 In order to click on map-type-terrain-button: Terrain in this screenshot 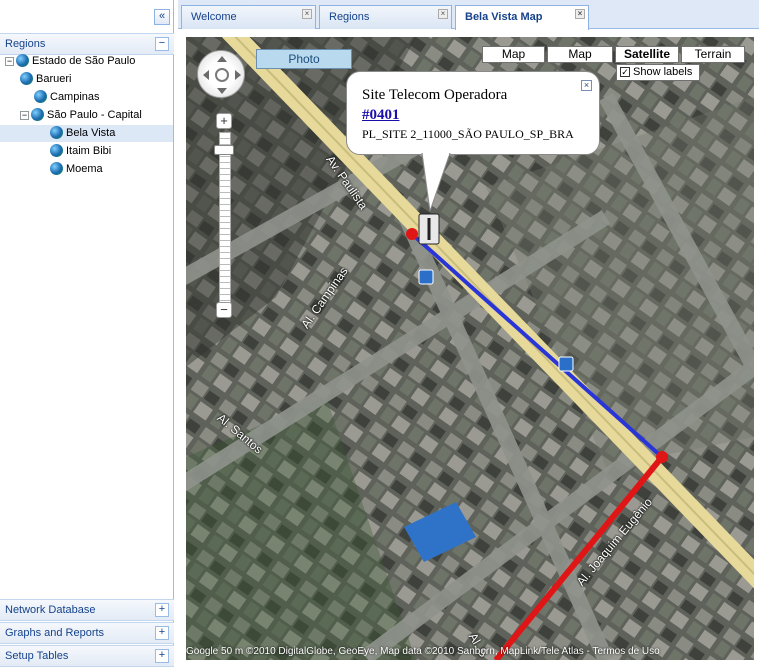, I will do `click(713, 54)`.